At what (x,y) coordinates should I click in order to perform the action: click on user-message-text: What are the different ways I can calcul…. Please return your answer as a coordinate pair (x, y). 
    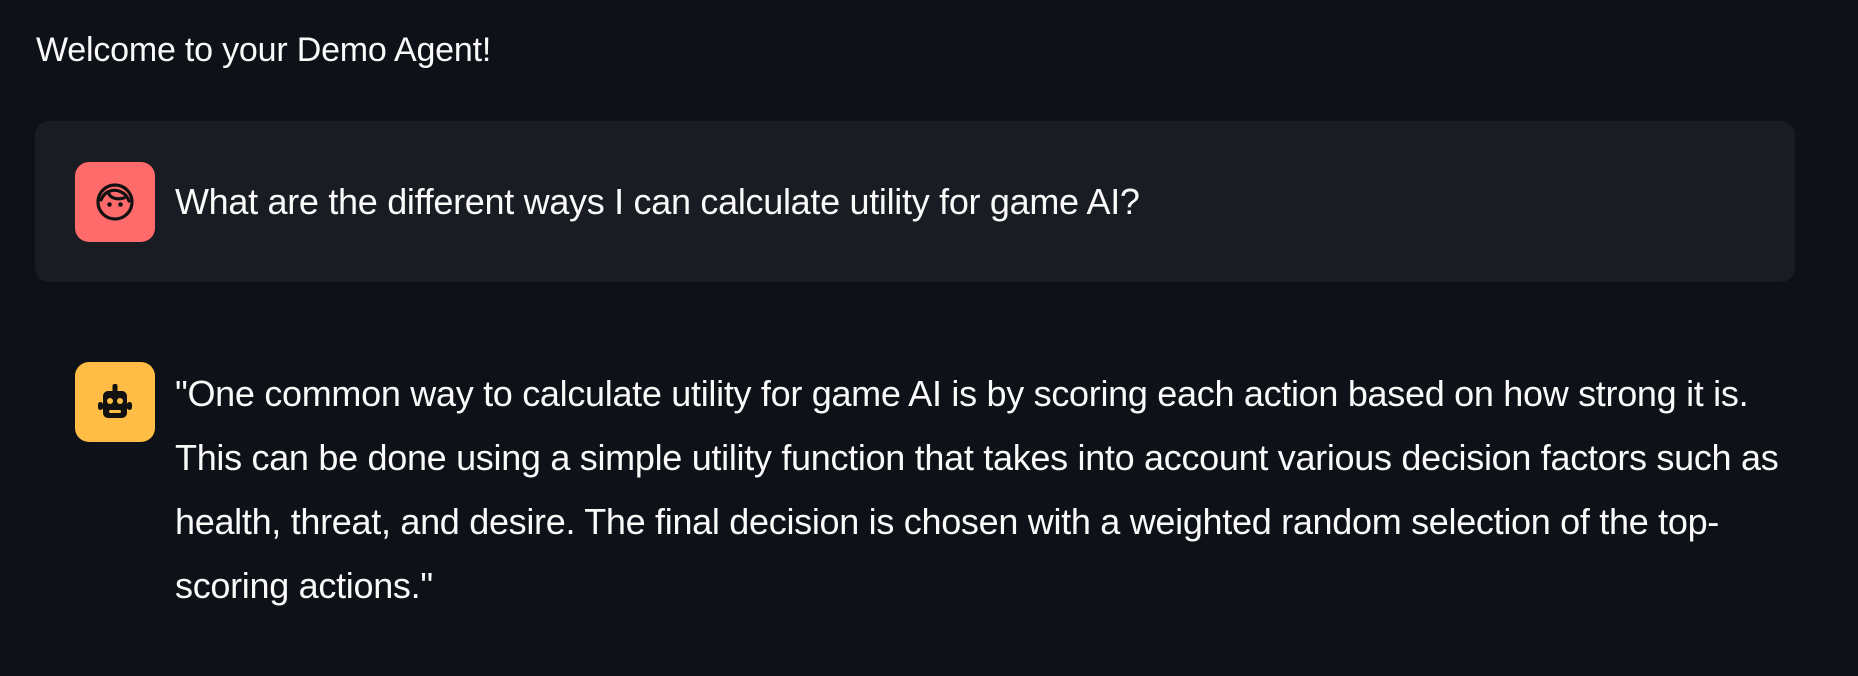
    Looking at the image, I should click on (657, 201).